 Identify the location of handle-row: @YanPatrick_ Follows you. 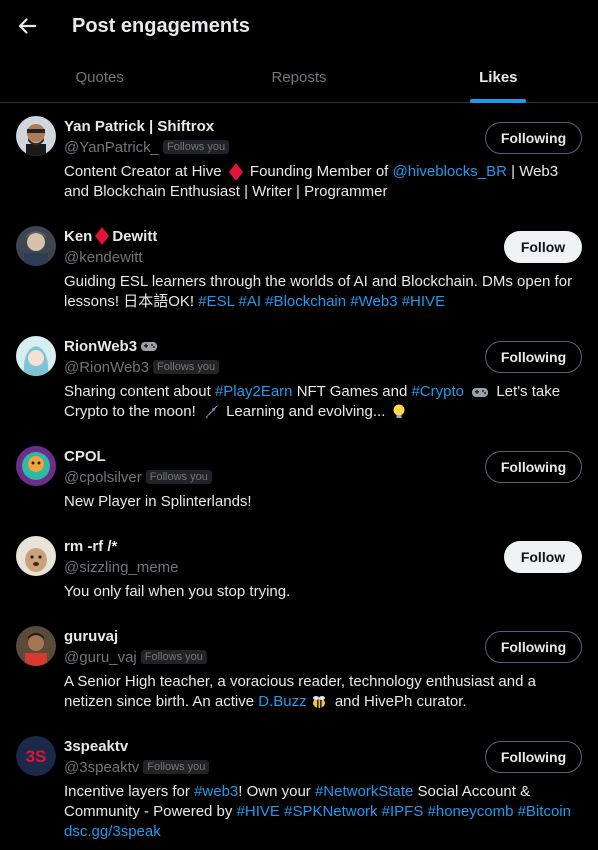
(147, 147).